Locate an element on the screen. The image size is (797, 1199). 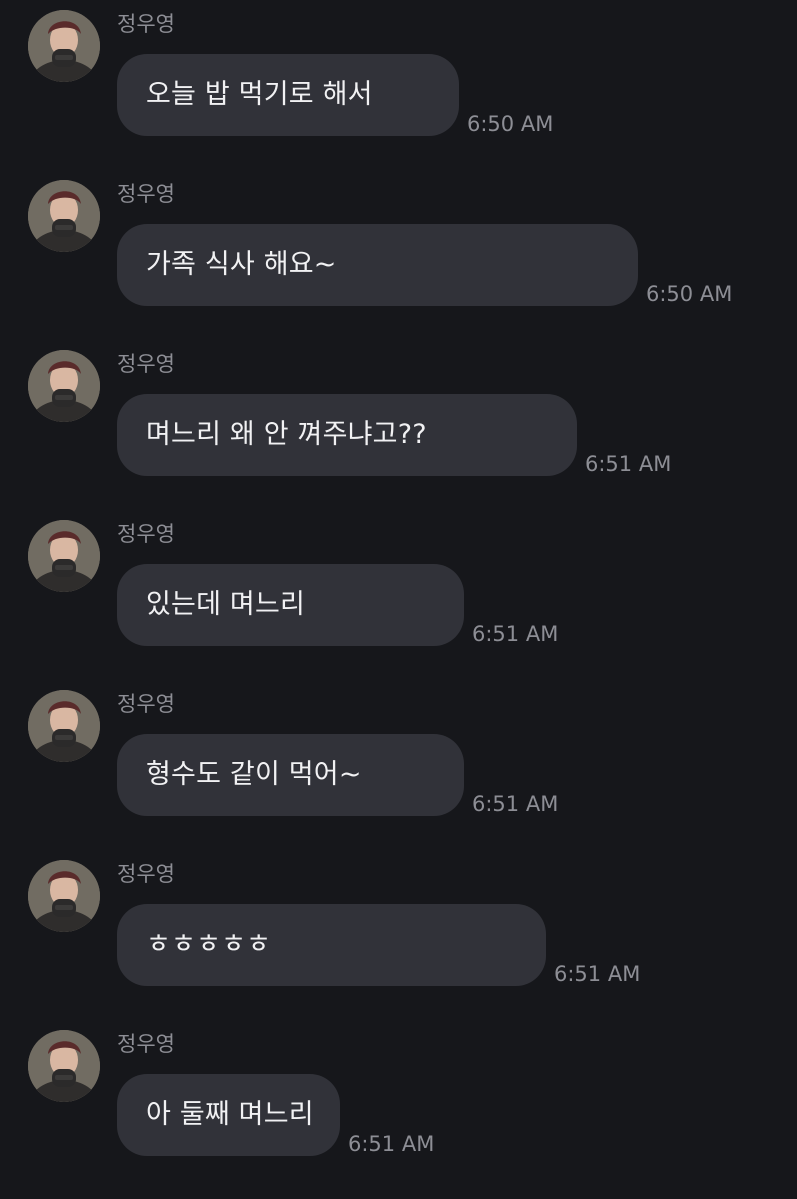
message-bubble: 오늘 밥 먹기로 해서 is located at coordinates (288, 95).